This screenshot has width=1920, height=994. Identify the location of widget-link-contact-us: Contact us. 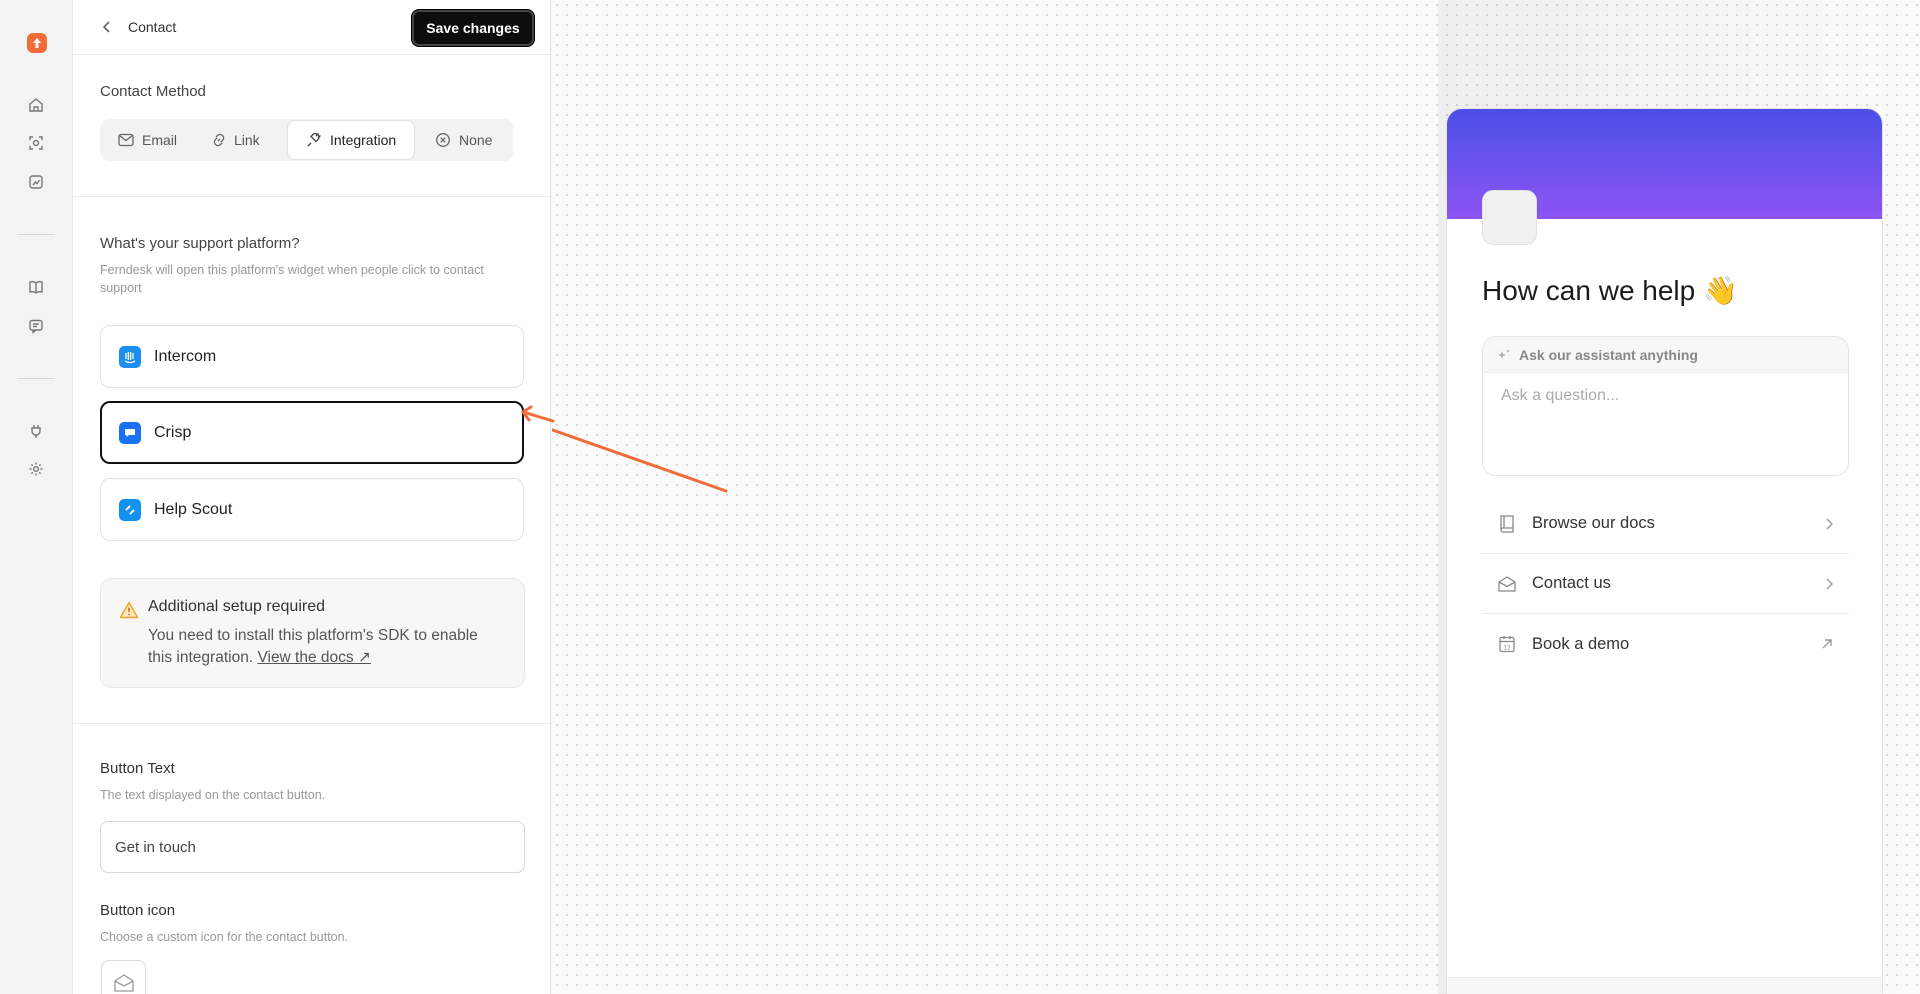
(1665, 584).